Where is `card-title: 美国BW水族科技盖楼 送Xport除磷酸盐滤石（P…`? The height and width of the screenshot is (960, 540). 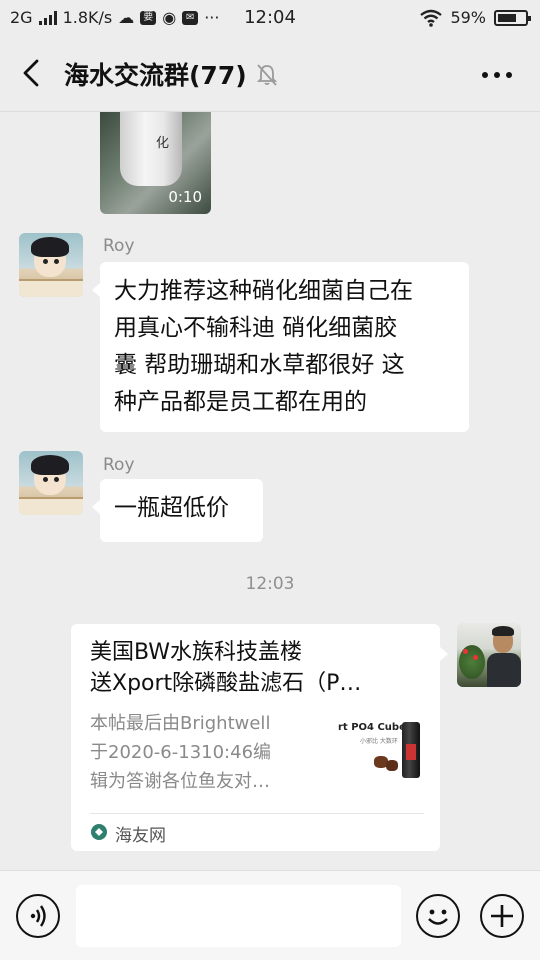
card-title: 美国BW水族科技盖楼 送Xport除磷酸盐滤石（P… is located at coordinates (226, 668).